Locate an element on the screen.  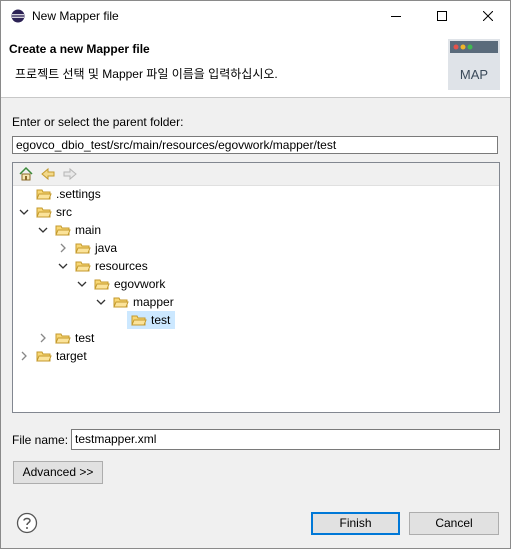
parent-folder-label: Enter or select the parent folder: is located at coordinates (98, 122).